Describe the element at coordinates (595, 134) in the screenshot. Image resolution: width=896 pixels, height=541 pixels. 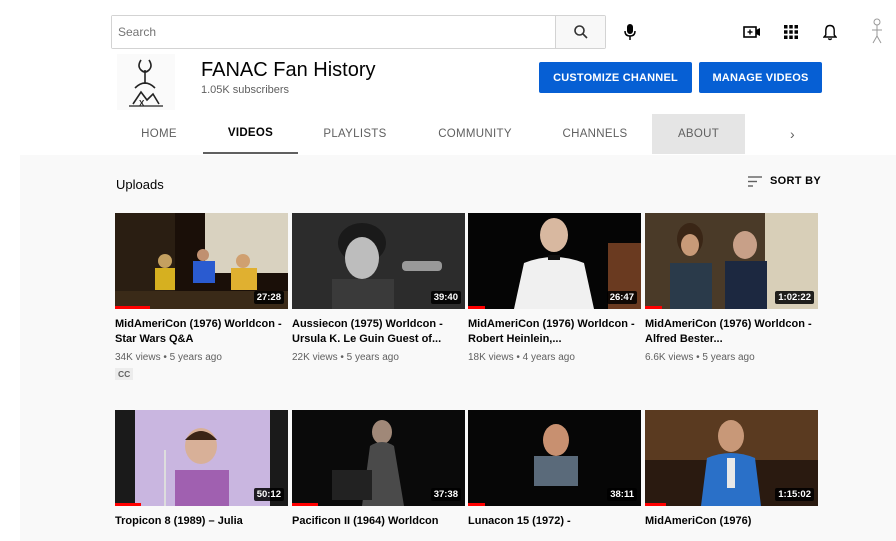
I see `tab-channels: CHANNELS` at that location.